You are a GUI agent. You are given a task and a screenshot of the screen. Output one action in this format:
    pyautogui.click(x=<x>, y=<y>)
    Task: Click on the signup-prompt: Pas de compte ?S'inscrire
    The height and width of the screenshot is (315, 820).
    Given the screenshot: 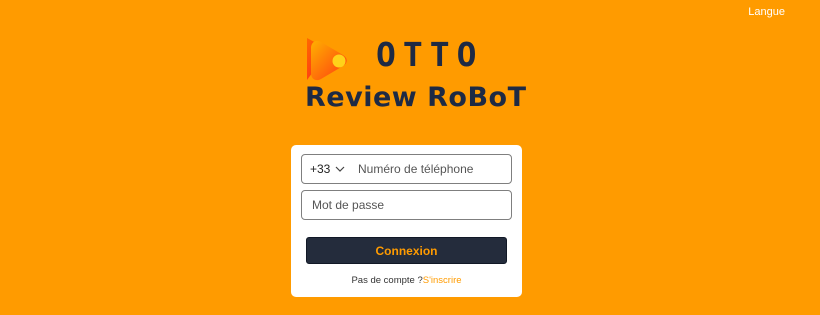 What is the action you would take?
    pyautogui.click(x=406, y=280)
    